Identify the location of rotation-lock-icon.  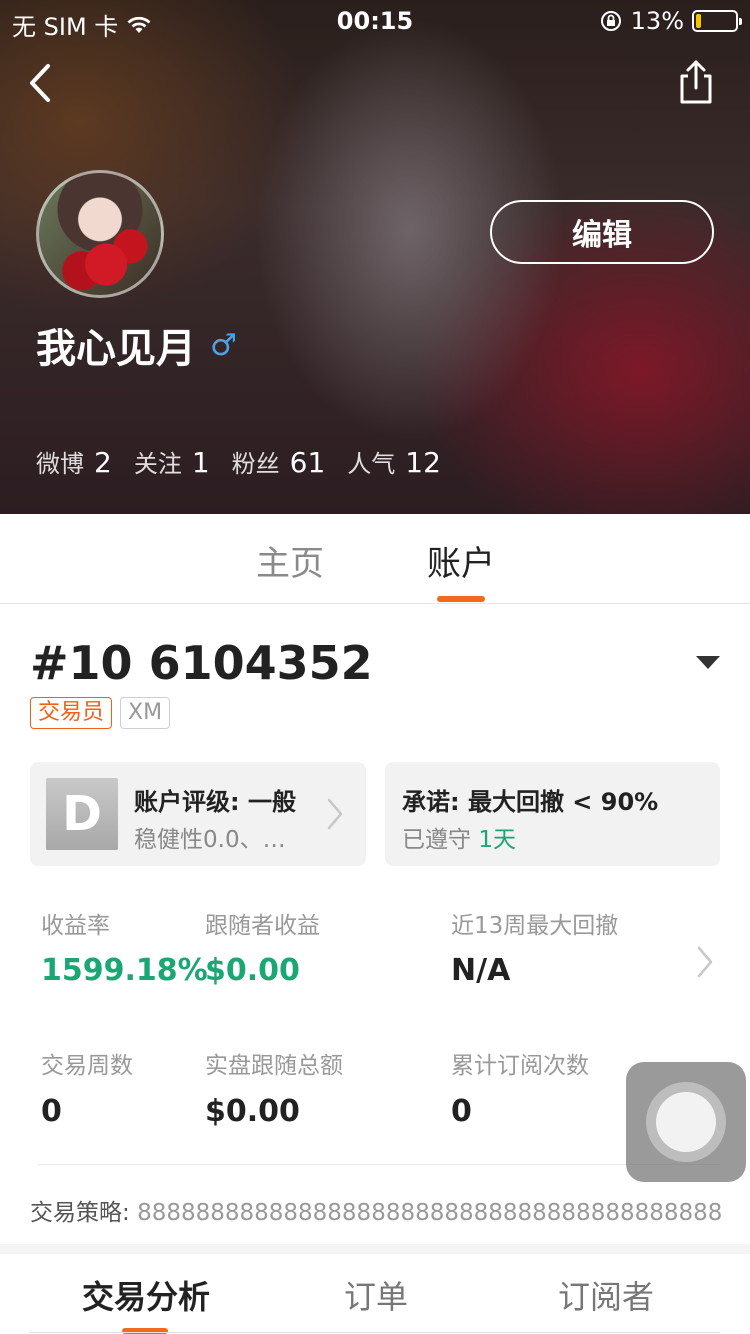
(610, 21).